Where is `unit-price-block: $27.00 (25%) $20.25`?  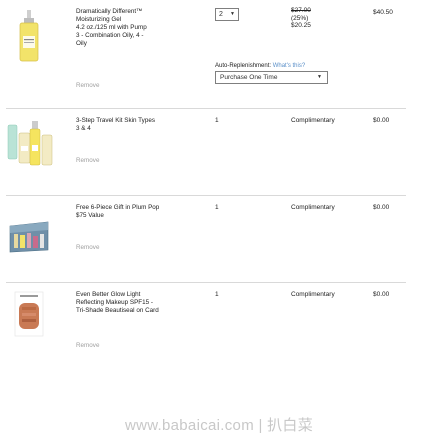 unit-price-block: $27.00 (25%) $20.25 is located at coordinates (301, 18).